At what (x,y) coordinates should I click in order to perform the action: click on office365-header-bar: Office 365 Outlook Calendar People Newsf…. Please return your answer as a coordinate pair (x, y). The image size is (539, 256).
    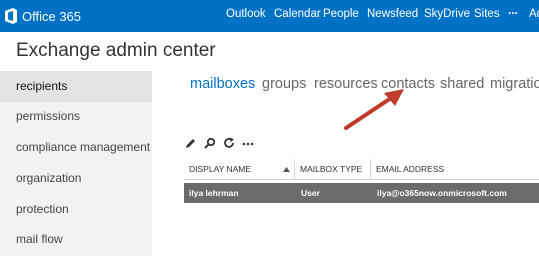
    Looking at the image, I should click on (269, 16).